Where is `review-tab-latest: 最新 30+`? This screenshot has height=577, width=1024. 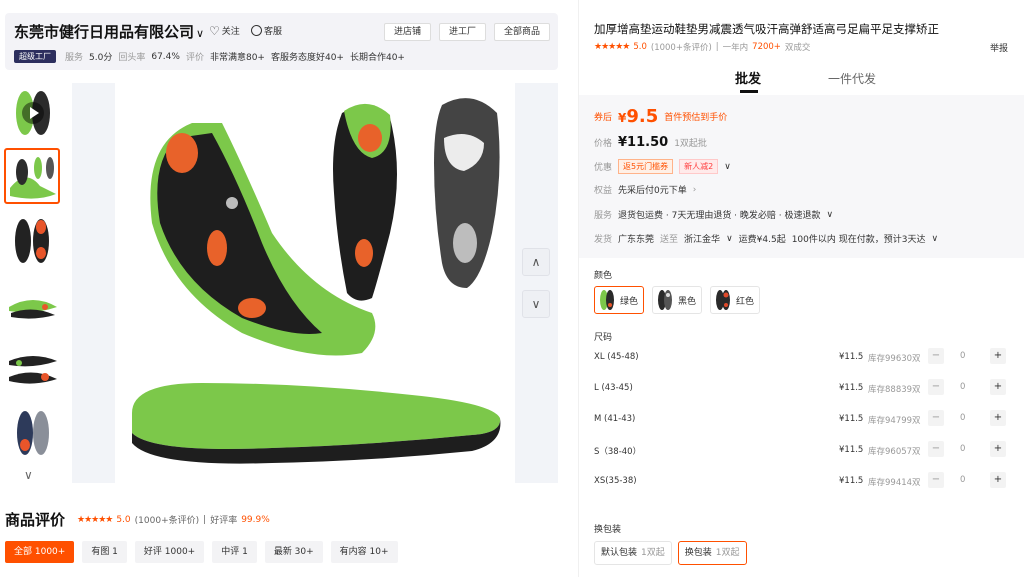 review-tab-latest: 最新 30+ is located at coordinates (293, 552).